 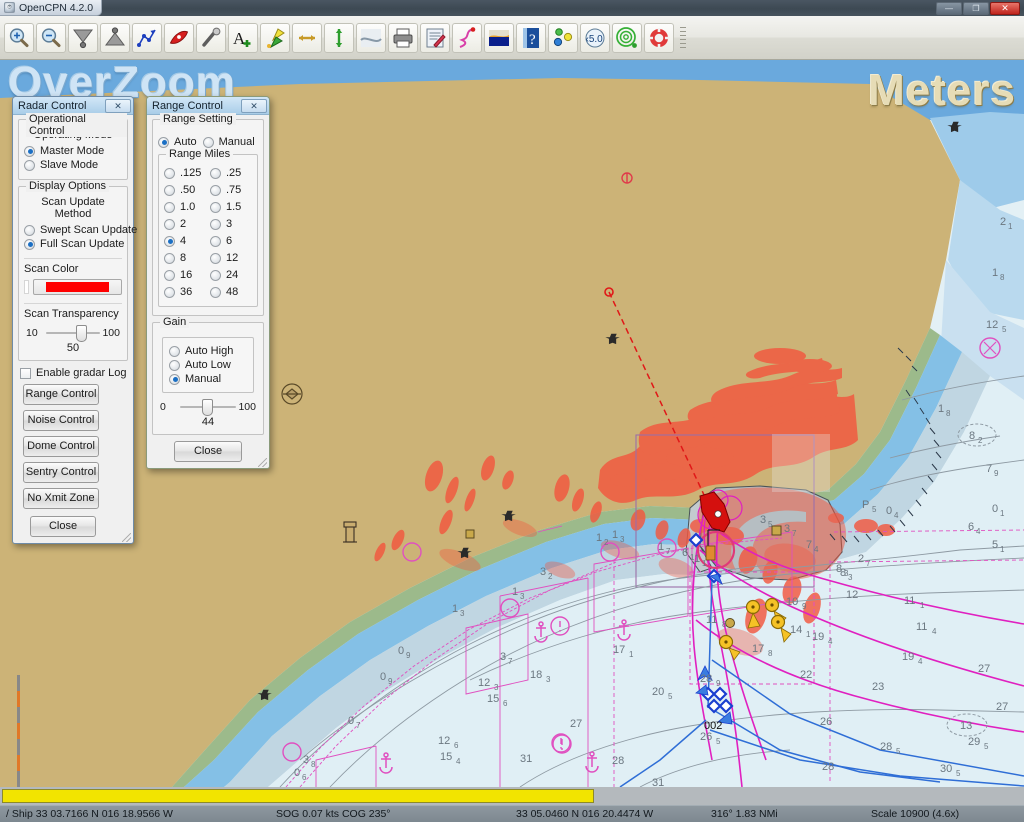 What do you see at coordinates (185, 258) in the screenshot?
I see `radio-range-8: 8` at bounding box center [185, 258].